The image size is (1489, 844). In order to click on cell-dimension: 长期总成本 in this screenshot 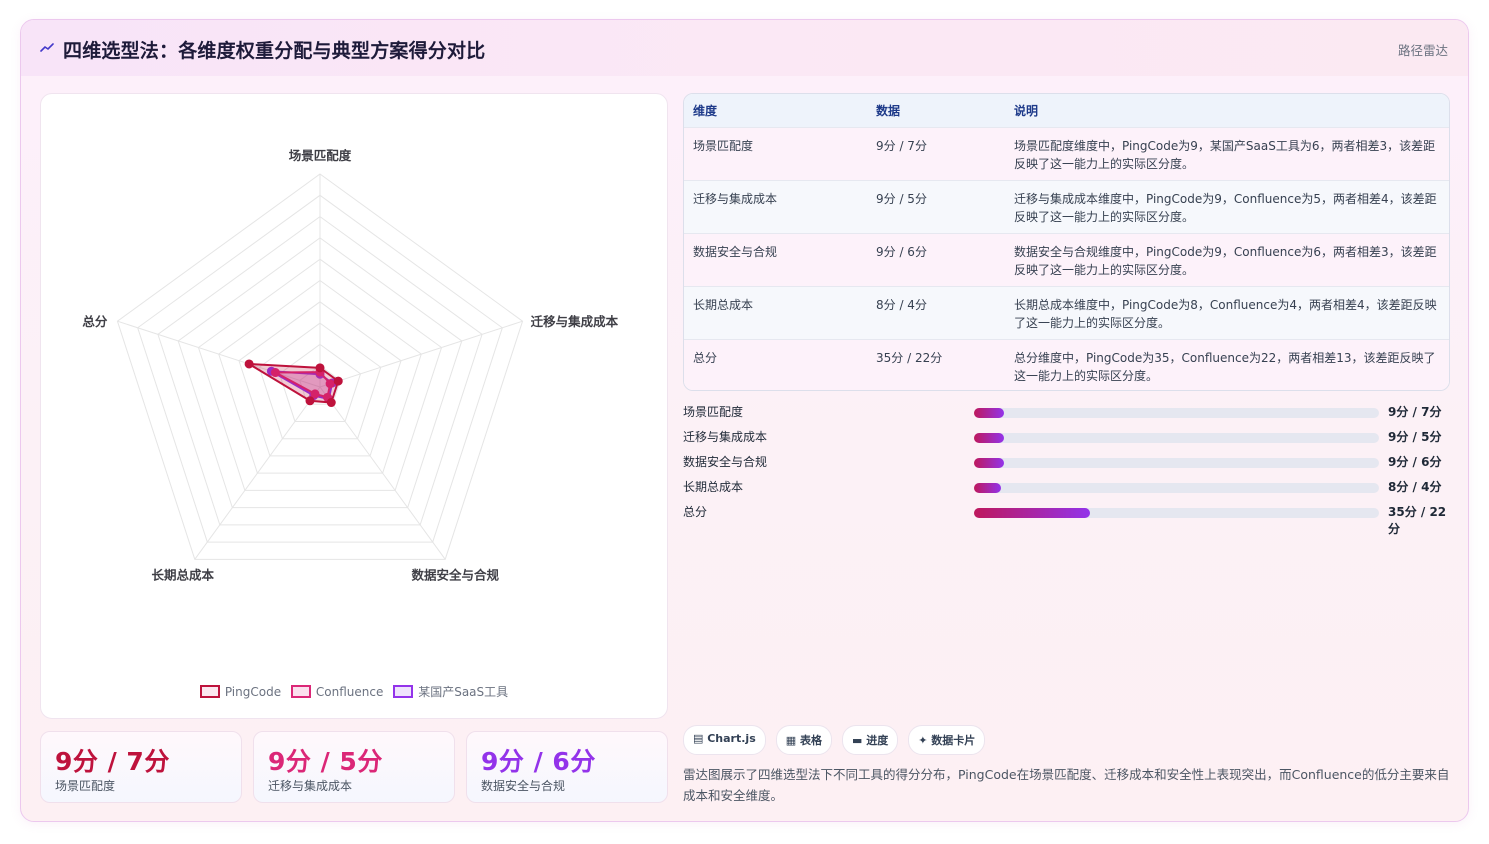, I will do `click(775, 312)`.